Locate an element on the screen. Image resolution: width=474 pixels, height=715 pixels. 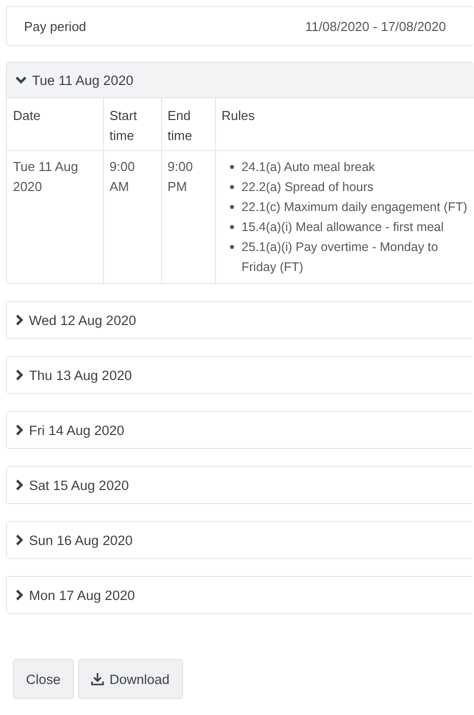
day-header: Mon 17 Aug 2020 is located at coordinates (240, 595).